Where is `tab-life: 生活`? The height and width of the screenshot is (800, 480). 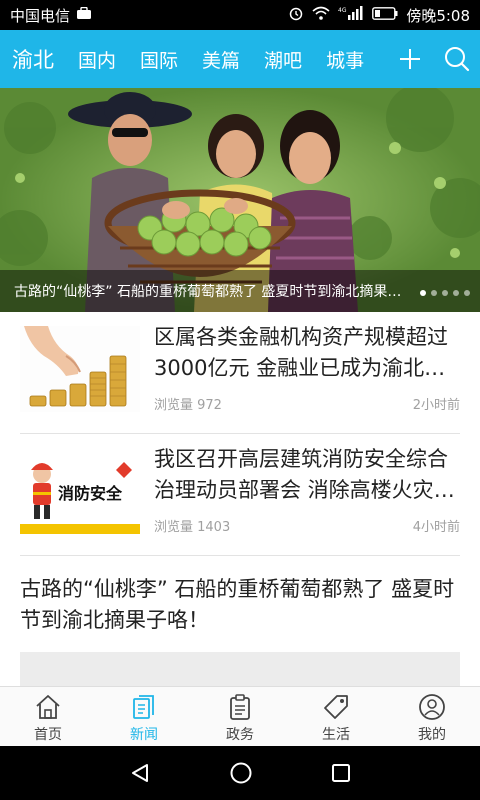 tab-life: 生活 is located at coordinates (336, 716).